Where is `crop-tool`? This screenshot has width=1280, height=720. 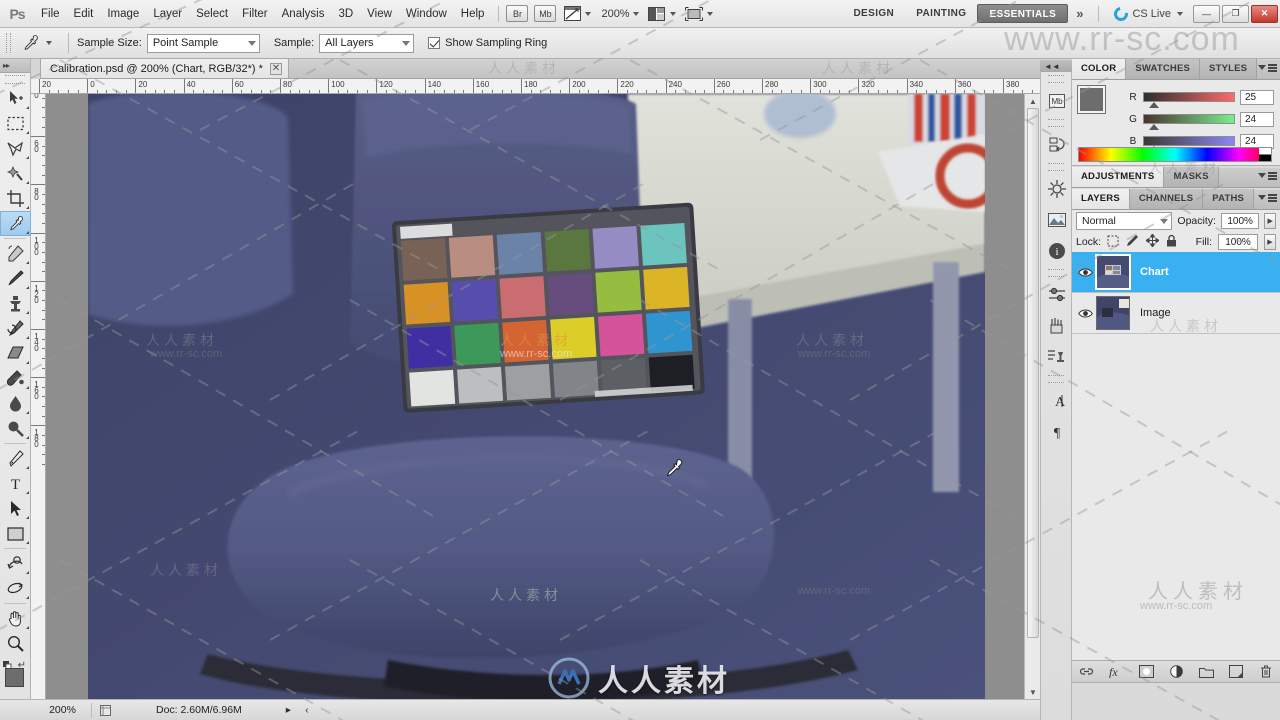 crop-tool is located at coordinates (15, 198).